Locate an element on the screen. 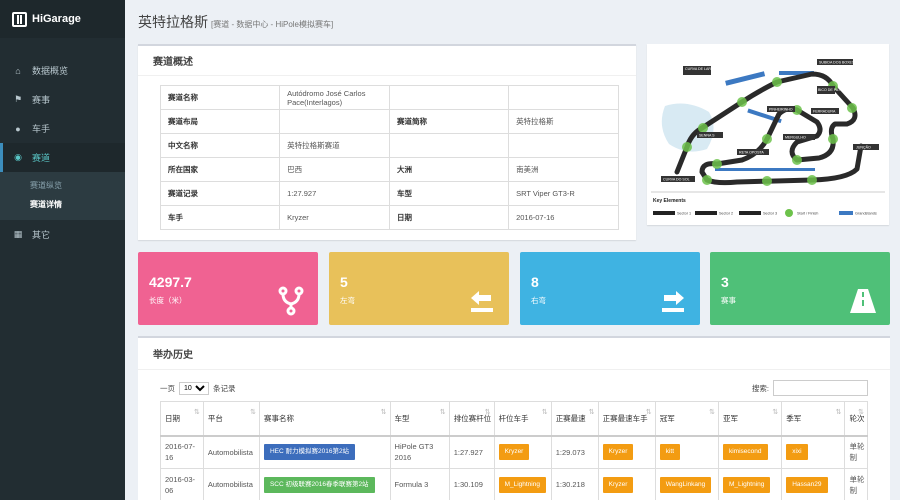 This screenshot has height=500, width=900. overview-key: 日期 is located at coordinates (449, 217).